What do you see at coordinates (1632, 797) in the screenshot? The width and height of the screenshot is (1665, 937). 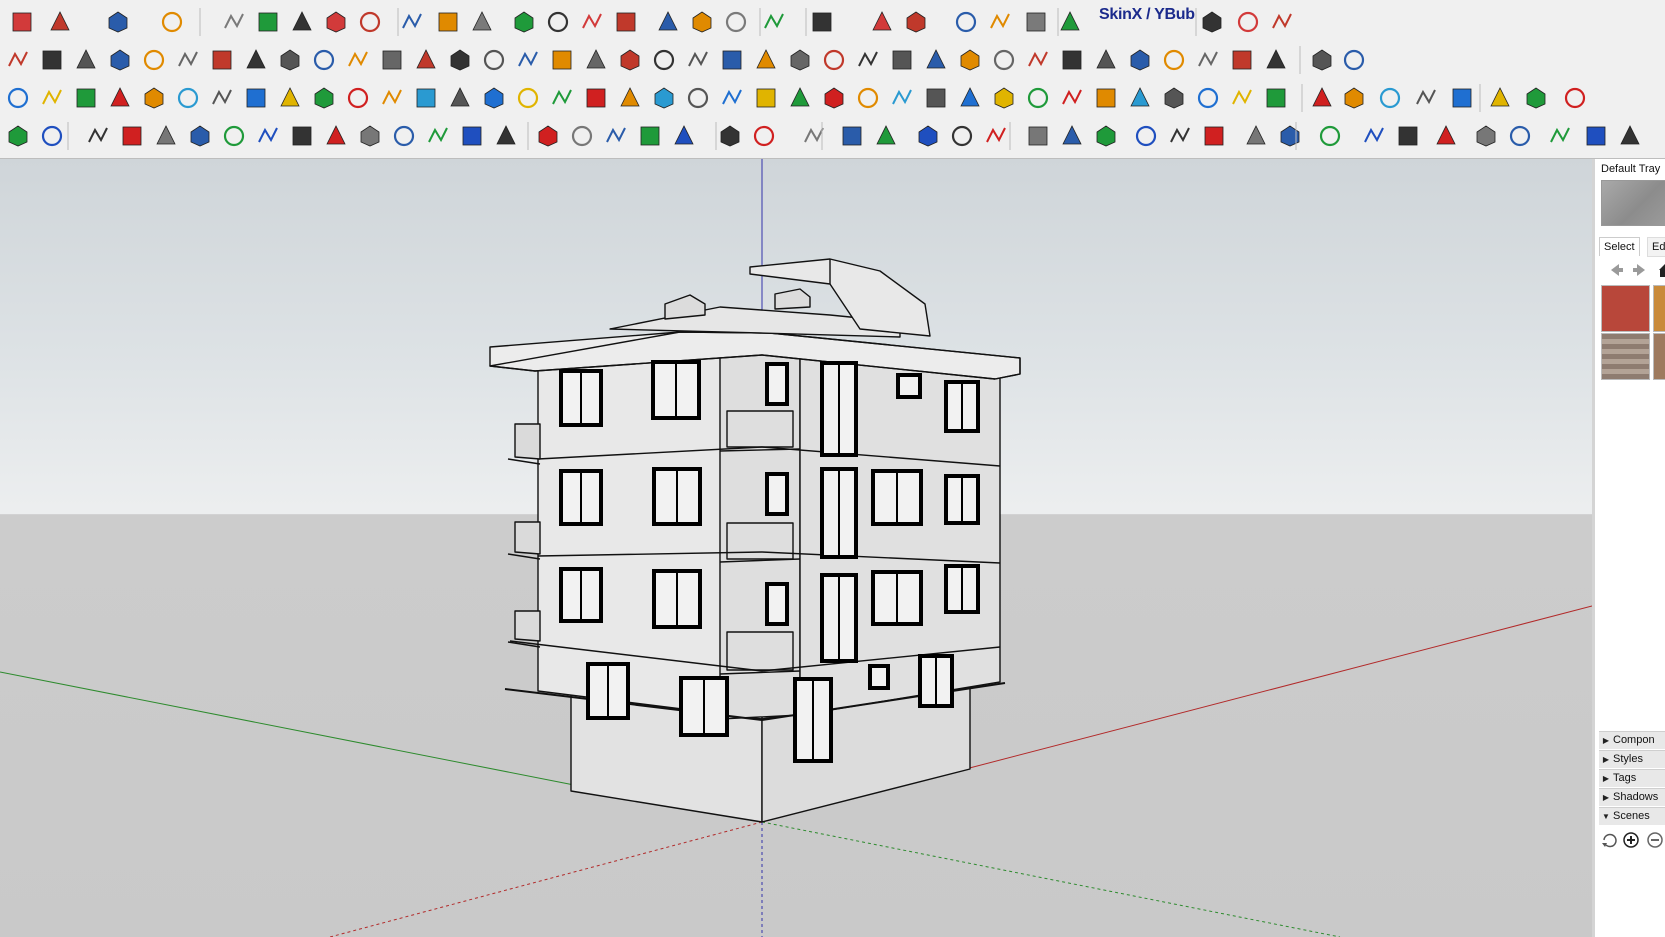 I see `panel-shadows: ▶ Shadows` at bounding box center [1632, 797].